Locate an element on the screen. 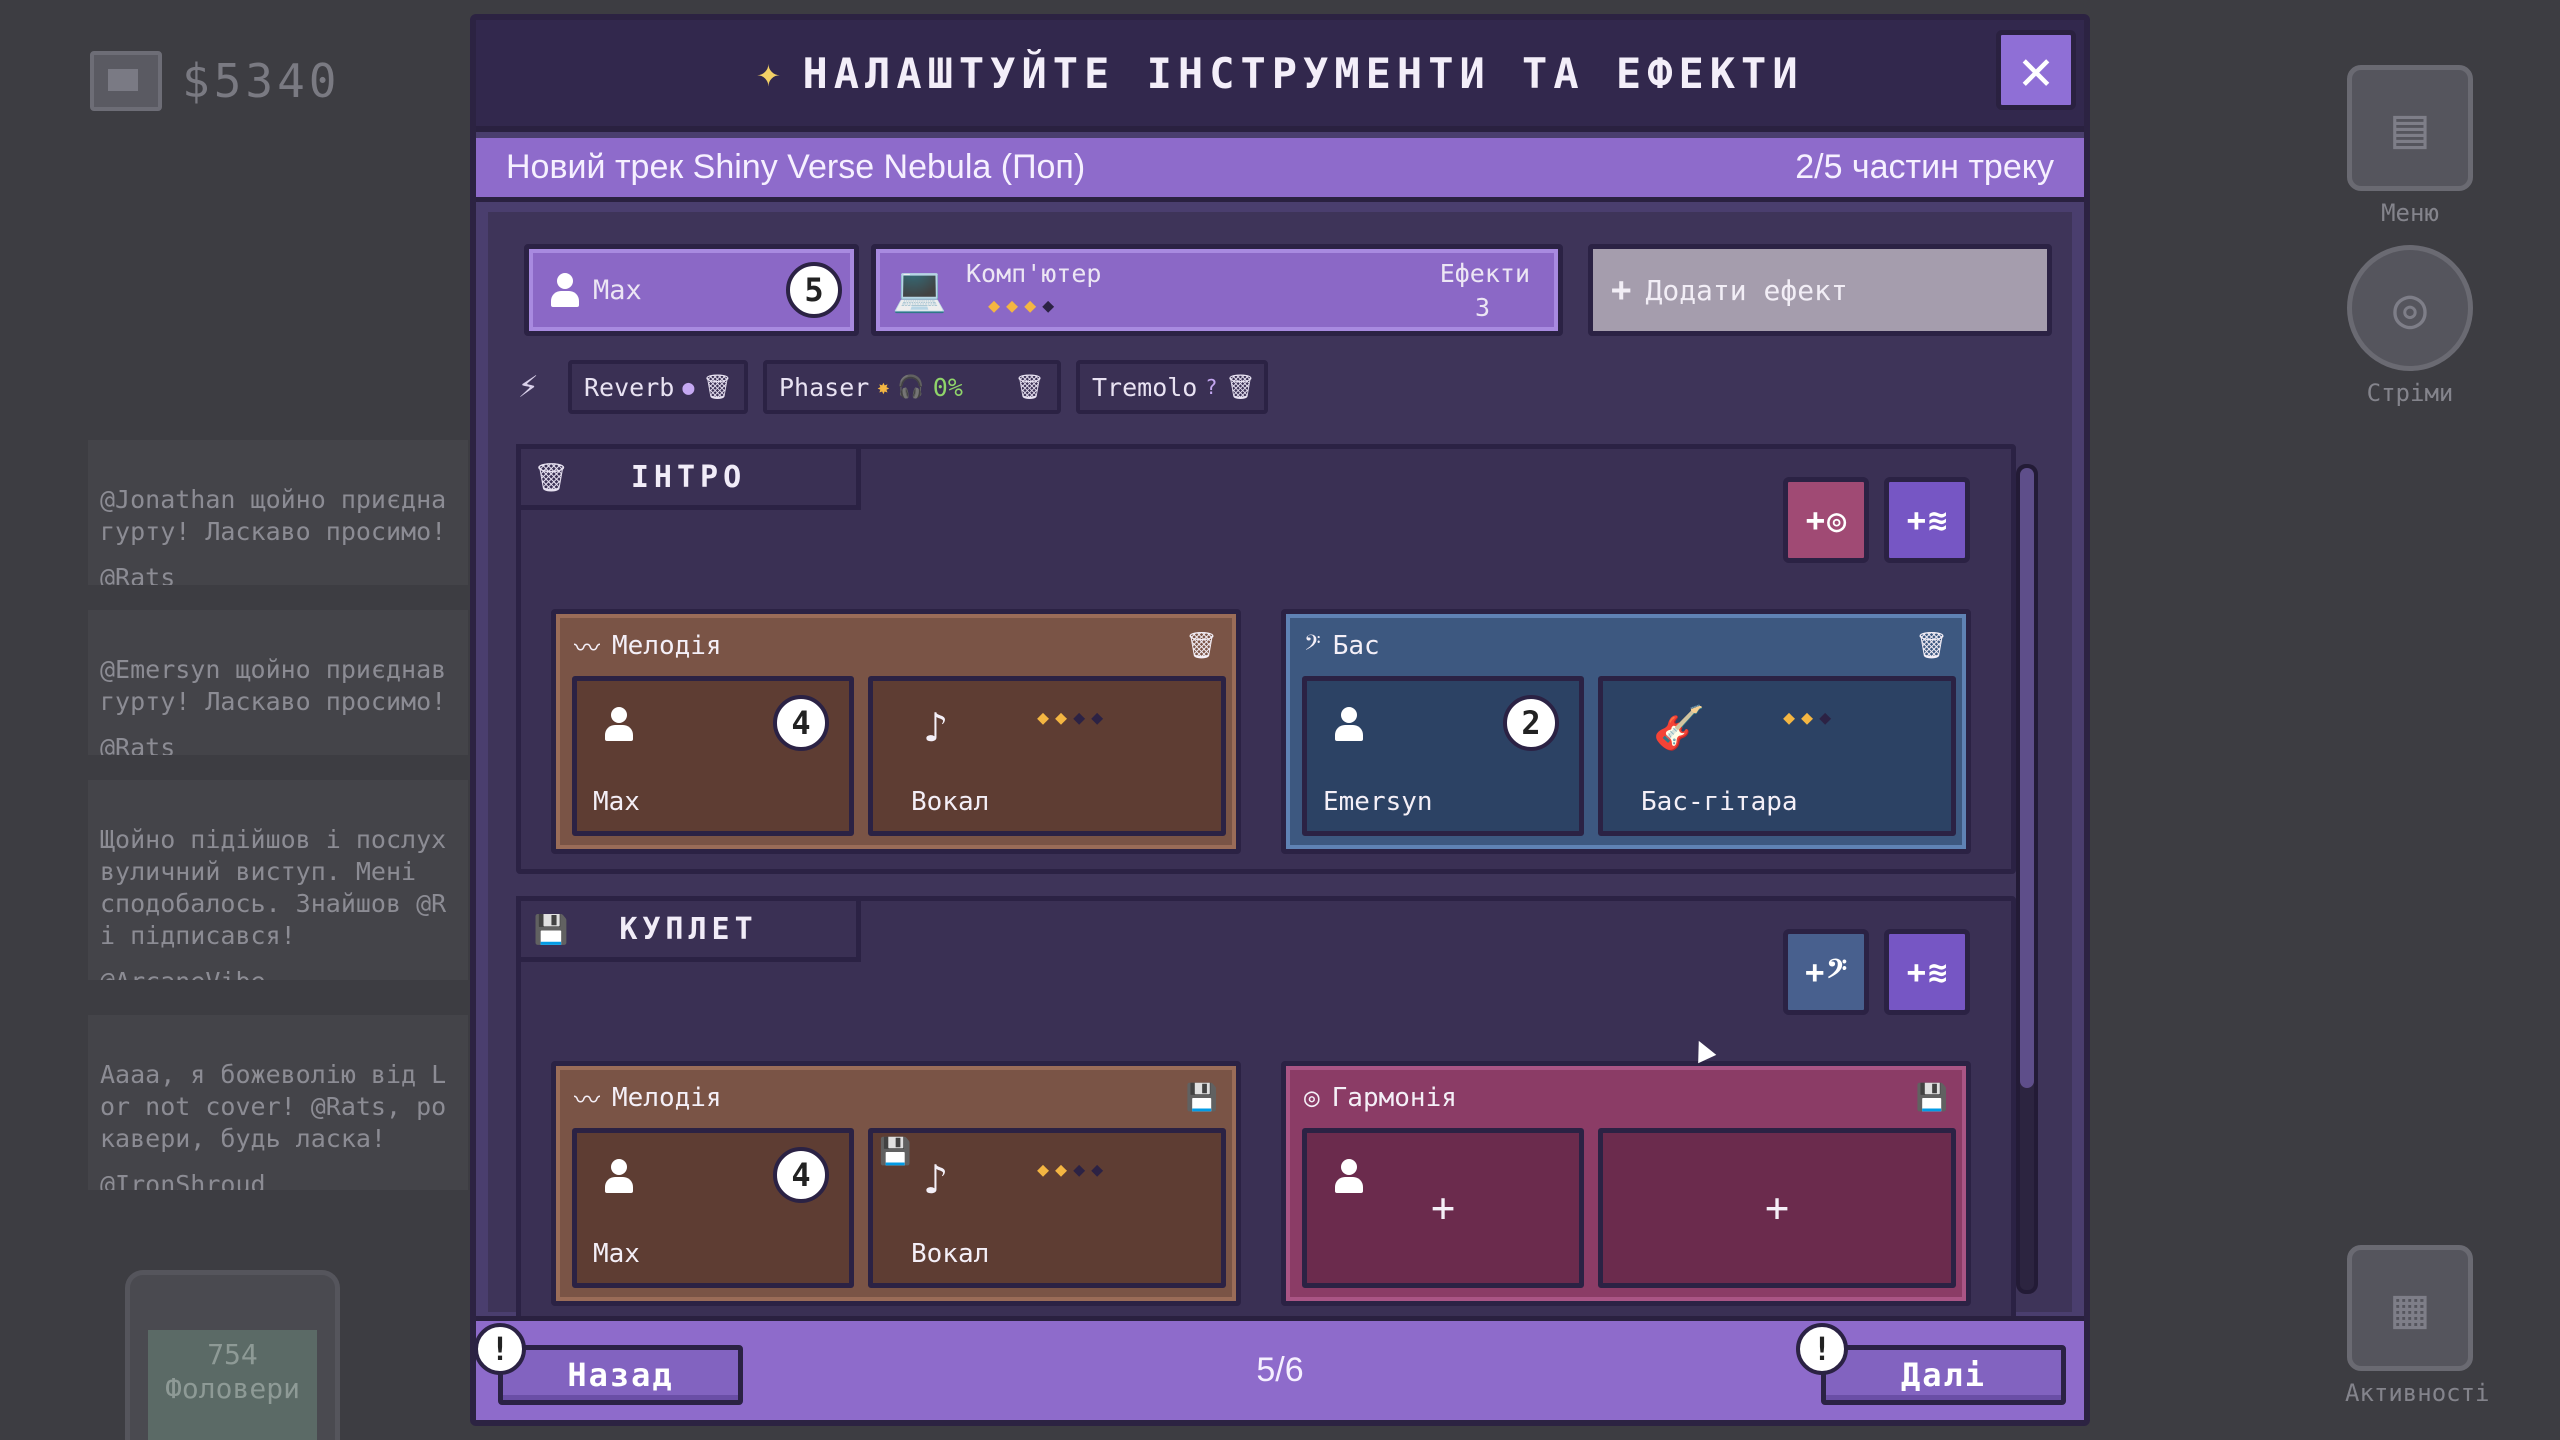 Image resolution: width=2560 pixels, height=1440 pixels. musician-level-badge: 5 is located at coordinates (814, 290).